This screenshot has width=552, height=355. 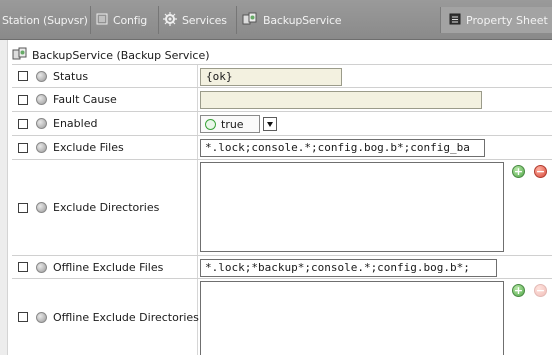 I want to click on property-sheet-dropdown: Property Sheet ▼, so click(x=496, y=20).